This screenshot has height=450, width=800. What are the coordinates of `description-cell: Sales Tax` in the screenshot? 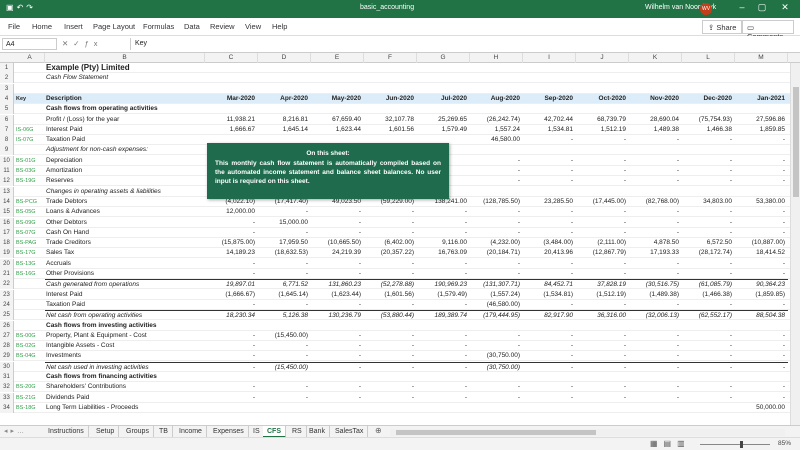 It's located at (125, 253).